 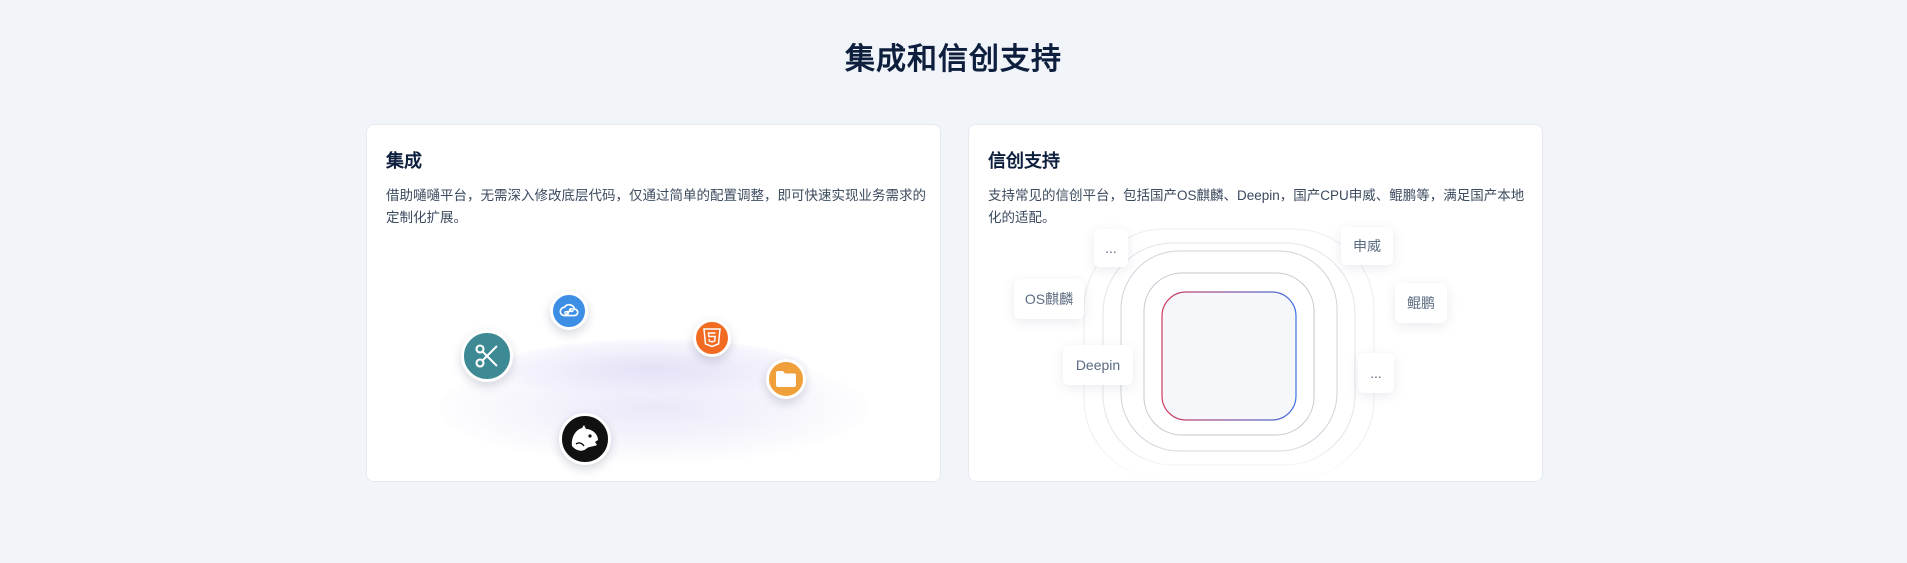 What do you see at coordinates (1421, 303) in the screenshot?
I see `chip-kunpeng: 鲲鹏` at bounding box center [1421, 303].